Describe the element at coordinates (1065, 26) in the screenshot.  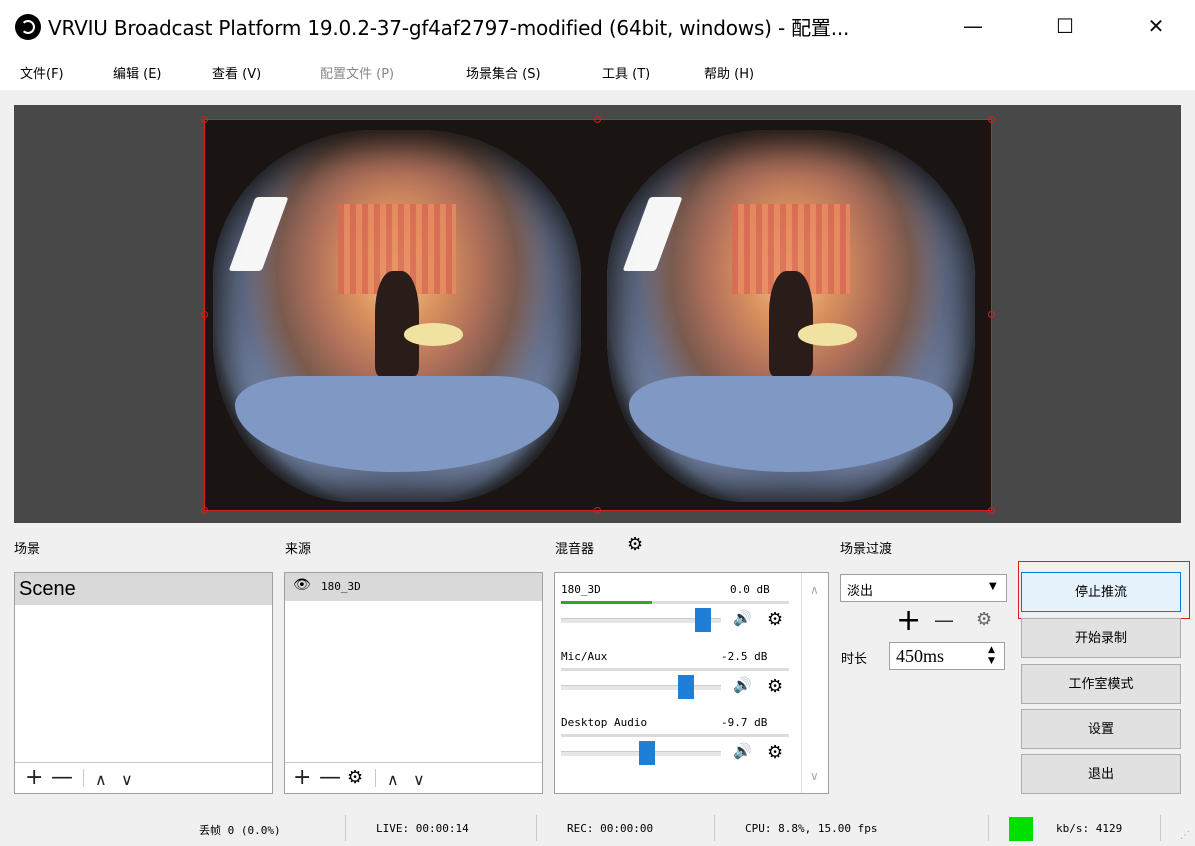
I see `maximize-button: ☐` at that location.